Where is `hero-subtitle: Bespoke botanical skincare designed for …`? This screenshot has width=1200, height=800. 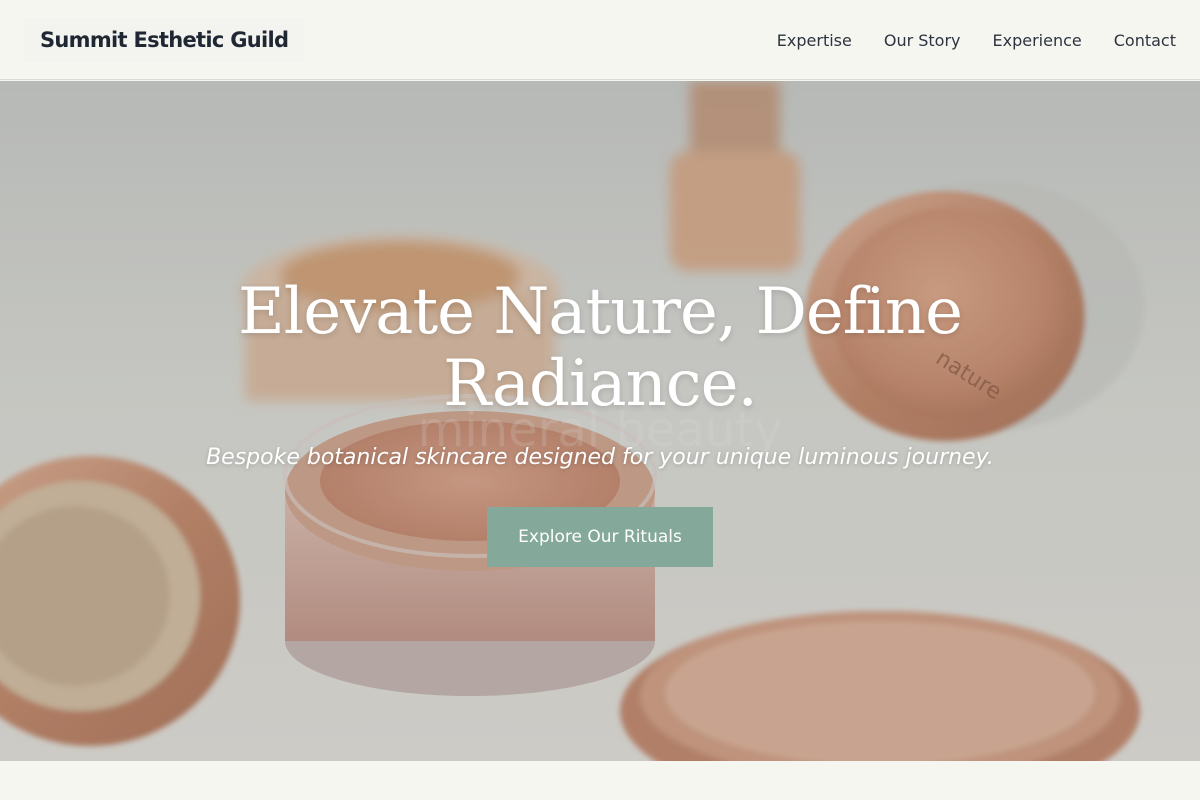 hero-subtitle: Bespoke botanical skincare designed for … is located at coordinates (600, 457).